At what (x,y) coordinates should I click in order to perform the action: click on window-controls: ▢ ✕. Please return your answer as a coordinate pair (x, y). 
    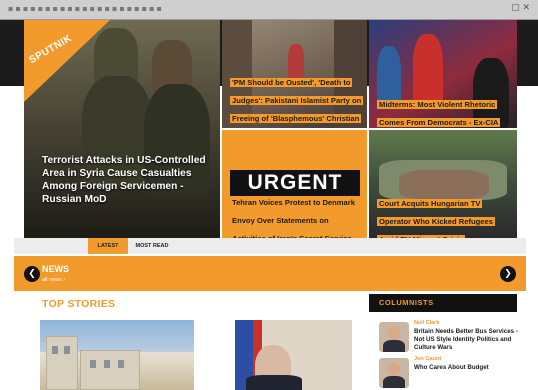
    Looking at the image, I should click on (520, 8).